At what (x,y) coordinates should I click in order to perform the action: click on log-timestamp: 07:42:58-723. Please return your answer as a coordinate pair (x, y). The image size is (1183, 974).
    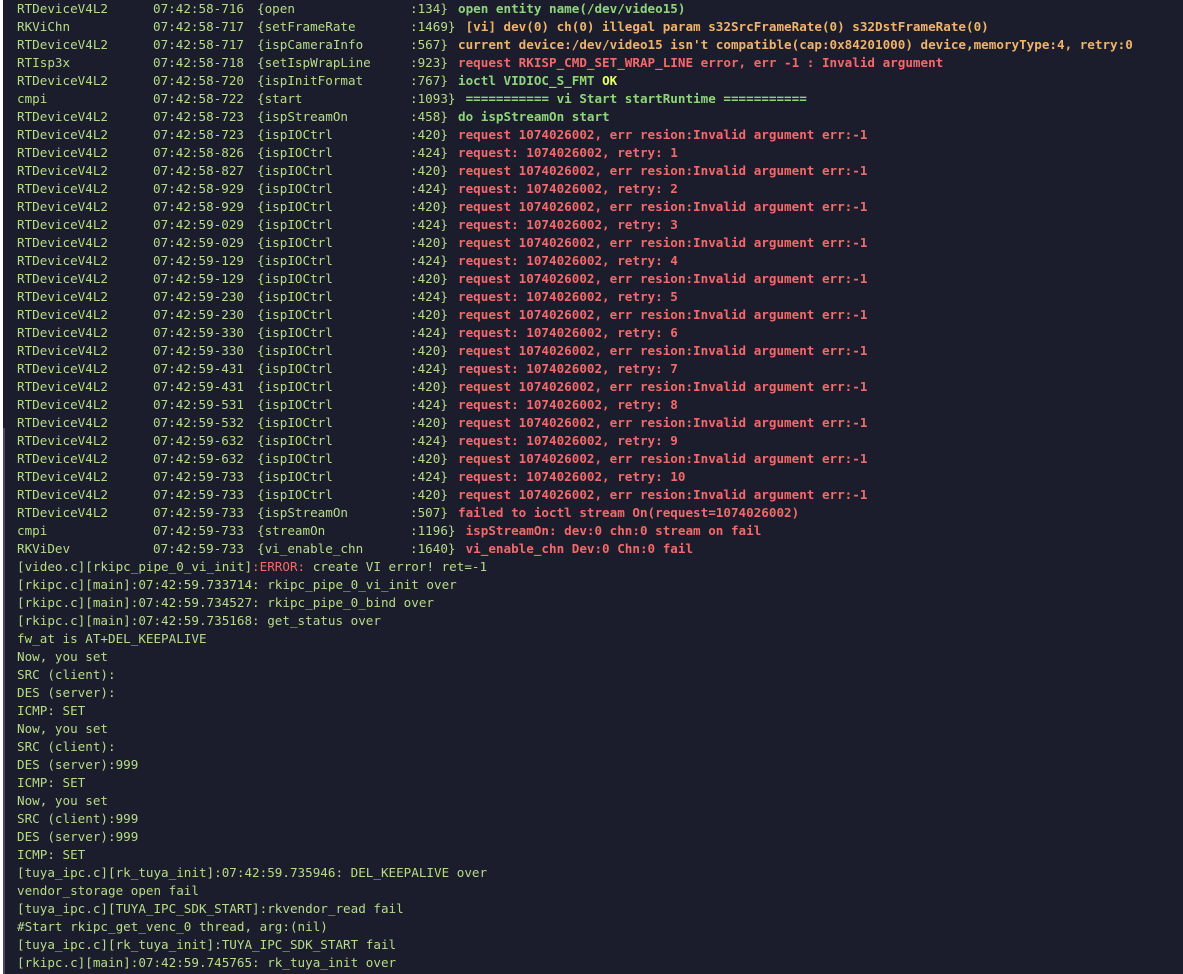
    Looking at the image, I should click on (198, 116).